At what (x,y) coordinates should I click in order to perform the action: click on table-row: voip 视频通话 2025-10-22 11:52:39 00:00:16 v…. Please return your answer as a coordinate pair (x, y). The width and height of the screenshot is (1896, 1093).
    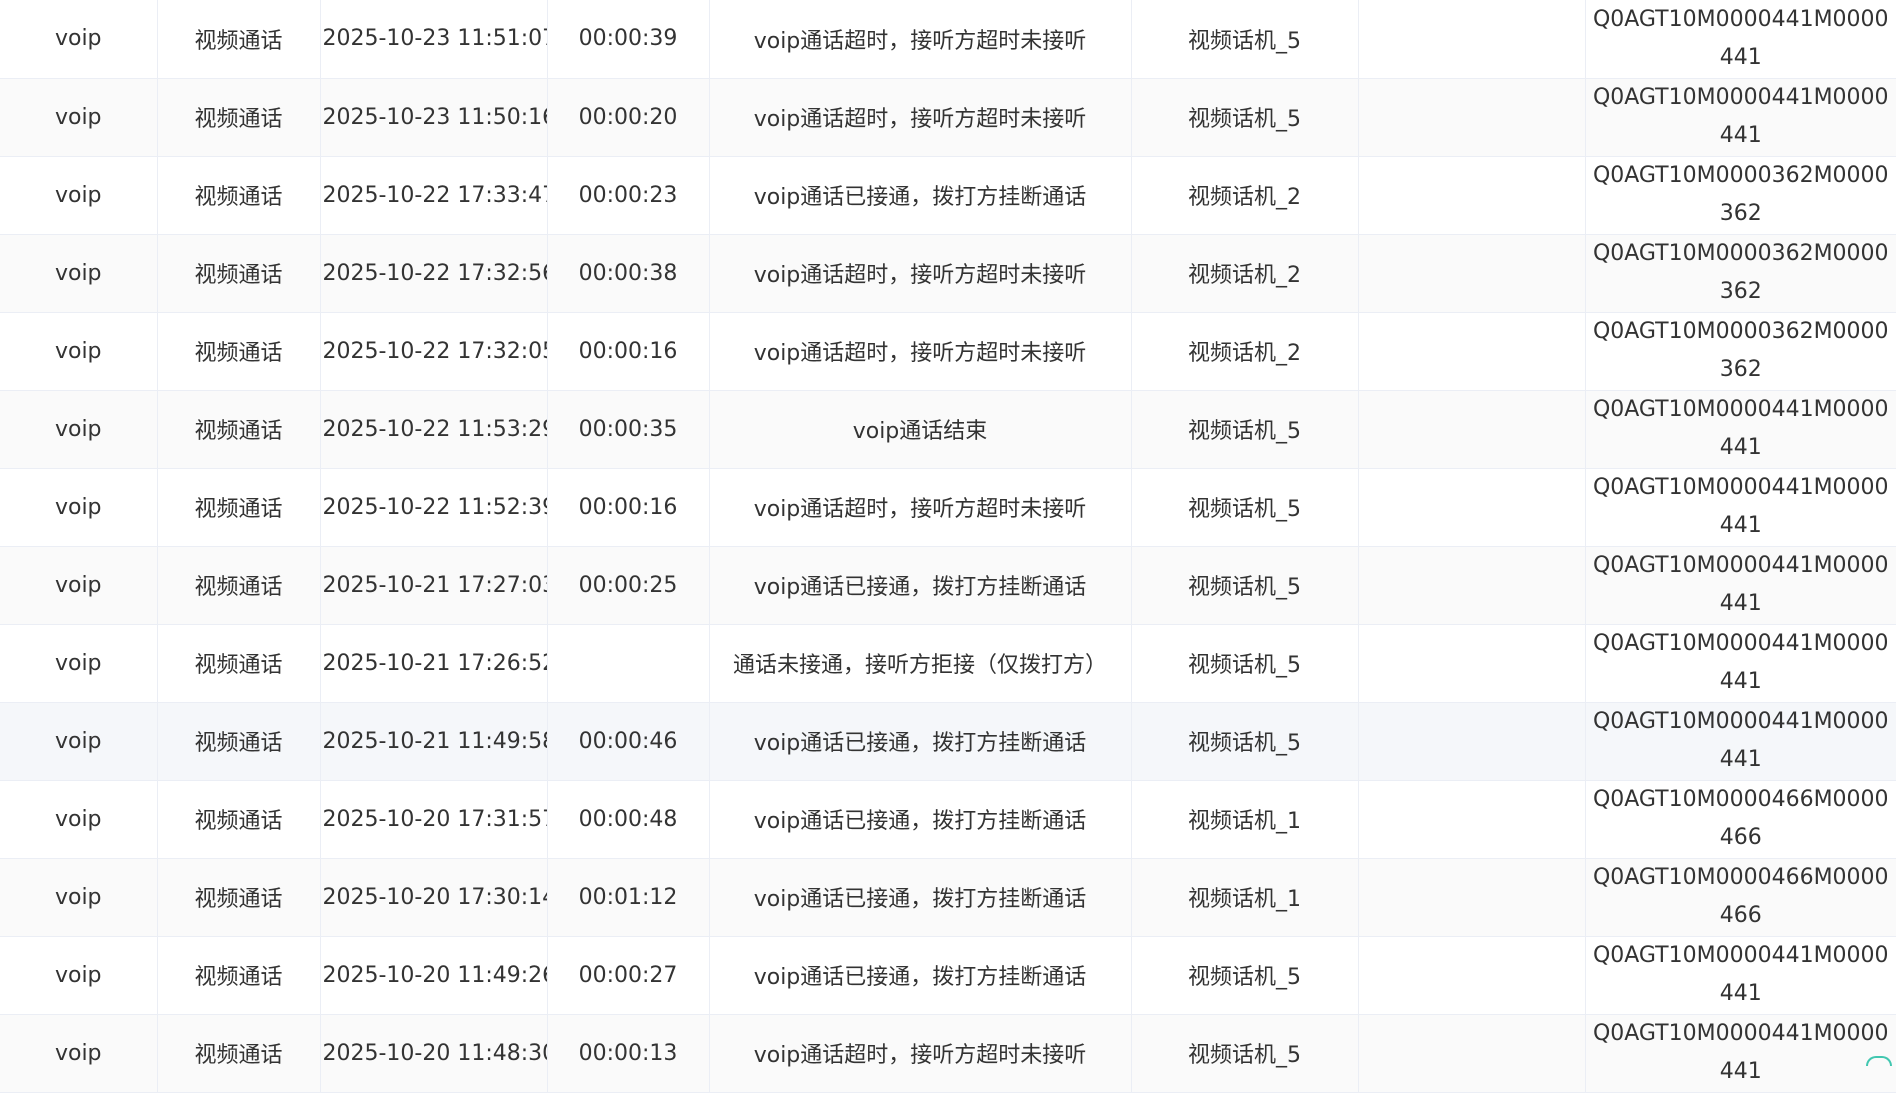
    Looking at the image, I should click on (948, 507).